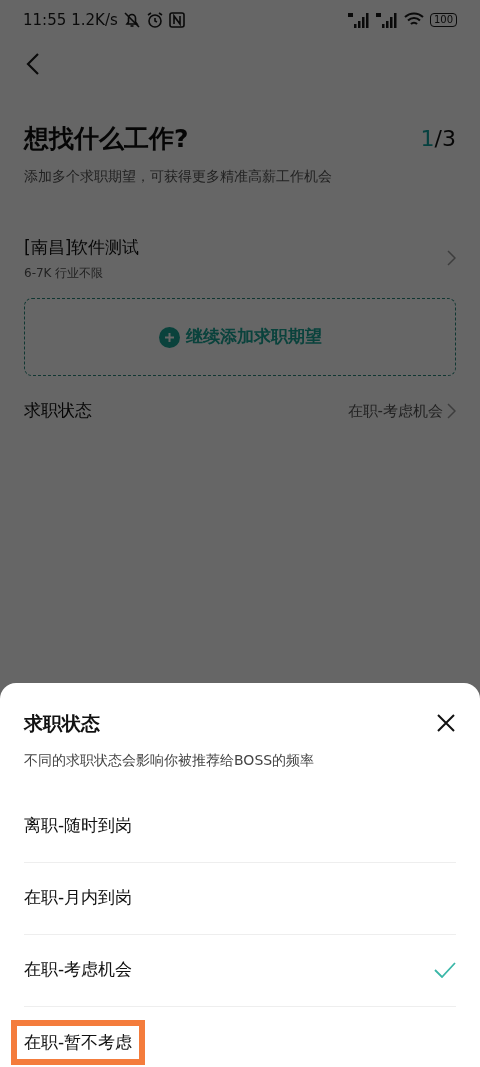 The image size is (480, 1067). What do you see at coordinates (233, 1036) in the screenshot?
I see `option-item: 在职-暂不考虑` at bounding box center [233, 1036].